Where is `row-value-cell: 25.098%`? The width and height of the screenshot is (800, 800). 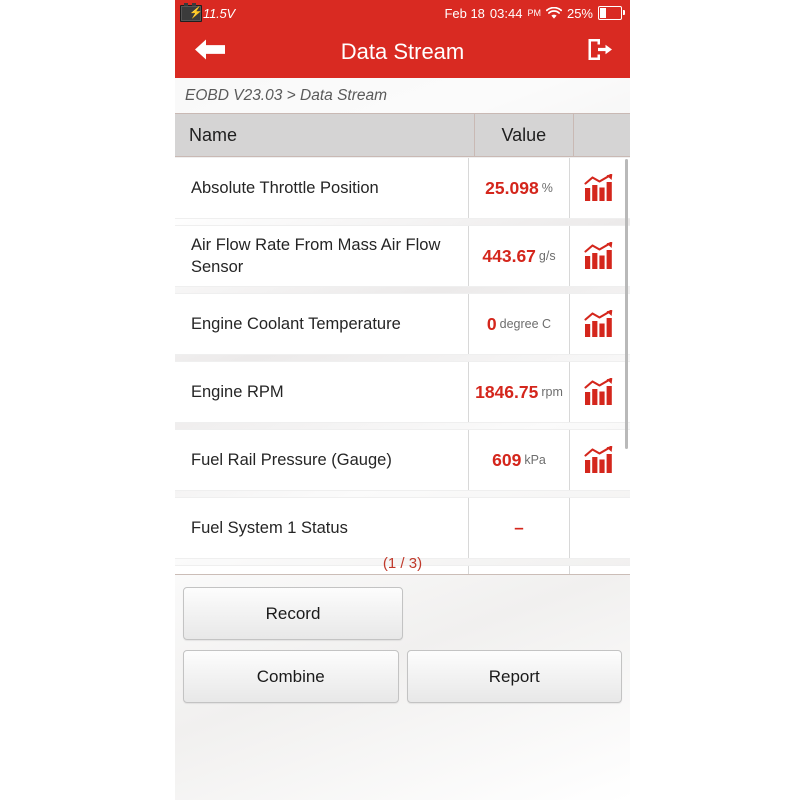
row-value-cell: 25.098% is located at coordinates (519, 188).